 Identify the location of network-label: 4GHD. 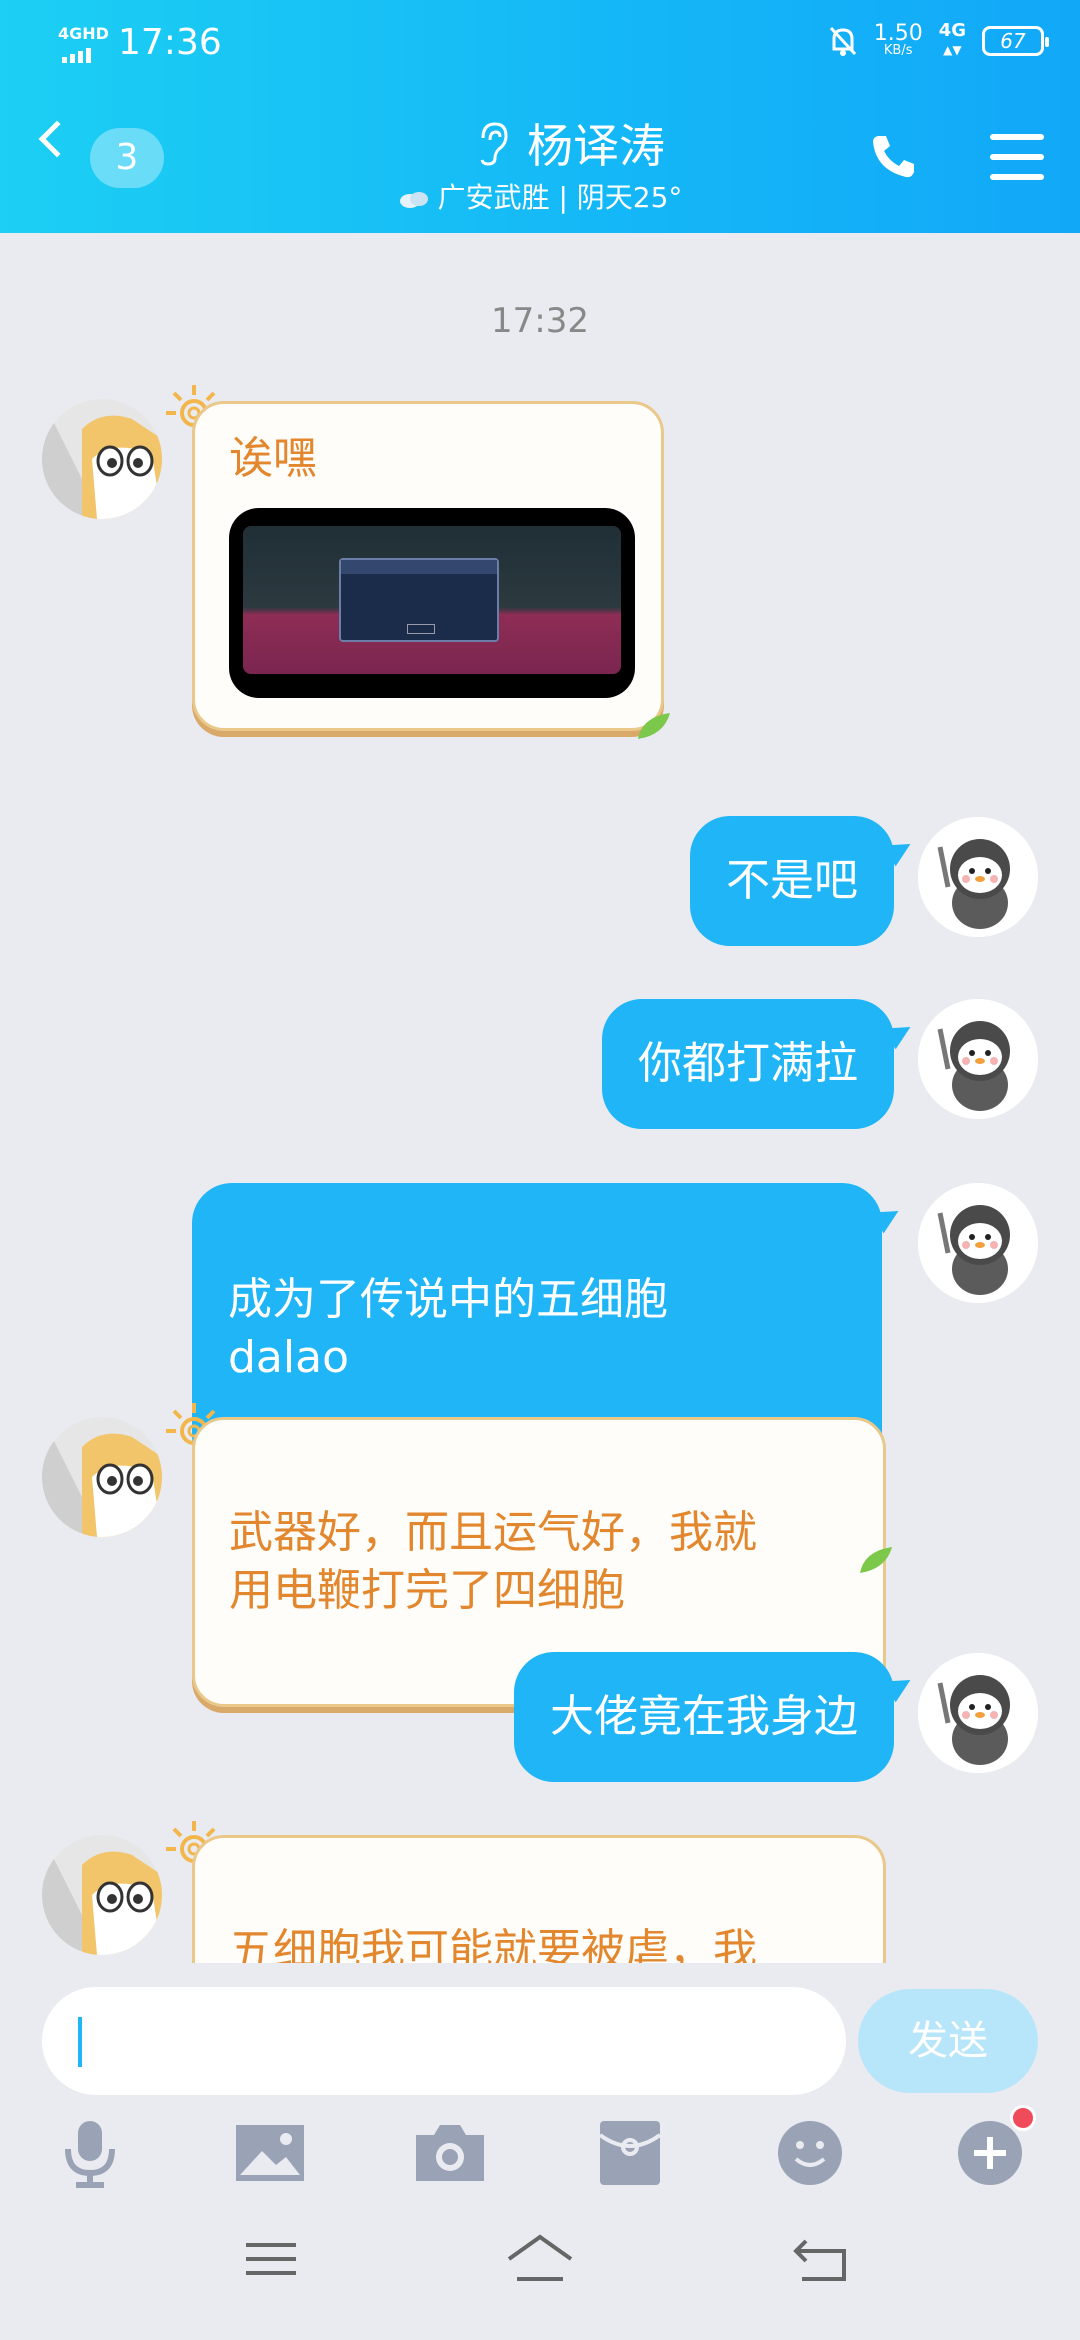
(83, 33).